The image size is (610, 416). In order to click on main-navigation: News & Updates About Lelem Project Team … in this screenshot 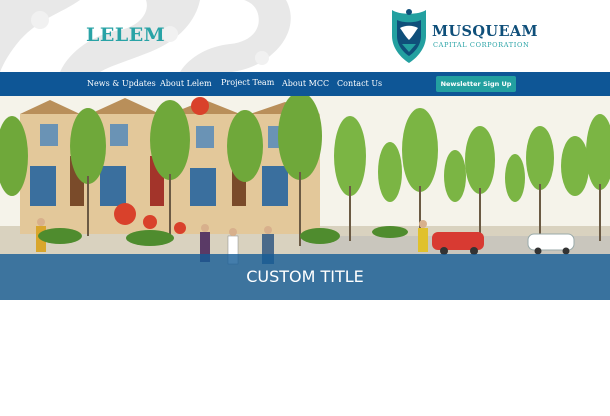, I will do `click(305, 84)`.